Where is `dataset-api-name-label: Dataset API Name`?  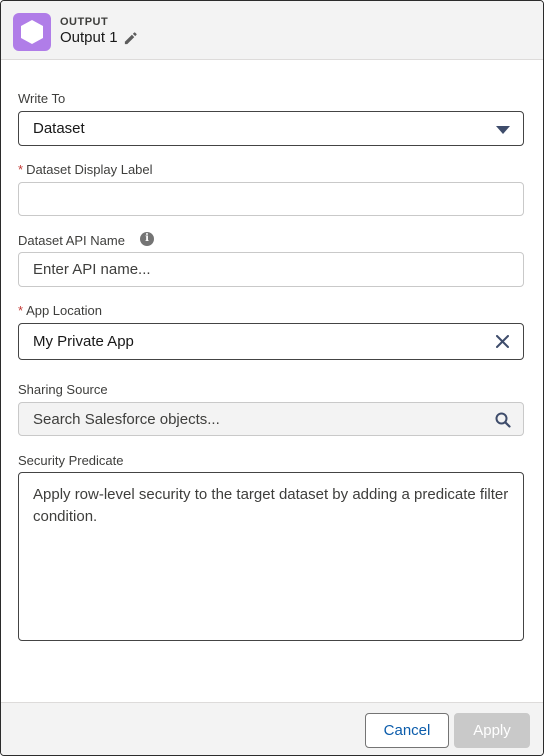
dataset-api-name-label: Dataset API Name is located at coordinates (71, 240).